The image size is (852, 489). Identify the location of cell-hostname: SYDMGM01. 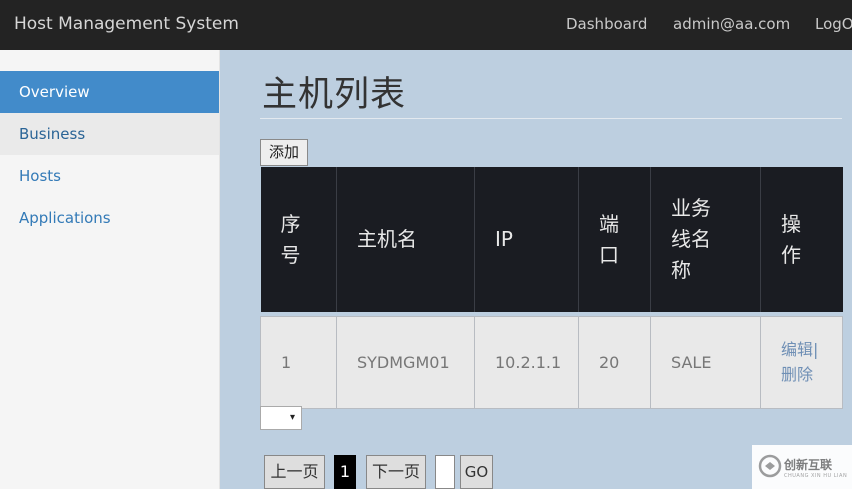
(405, 362).